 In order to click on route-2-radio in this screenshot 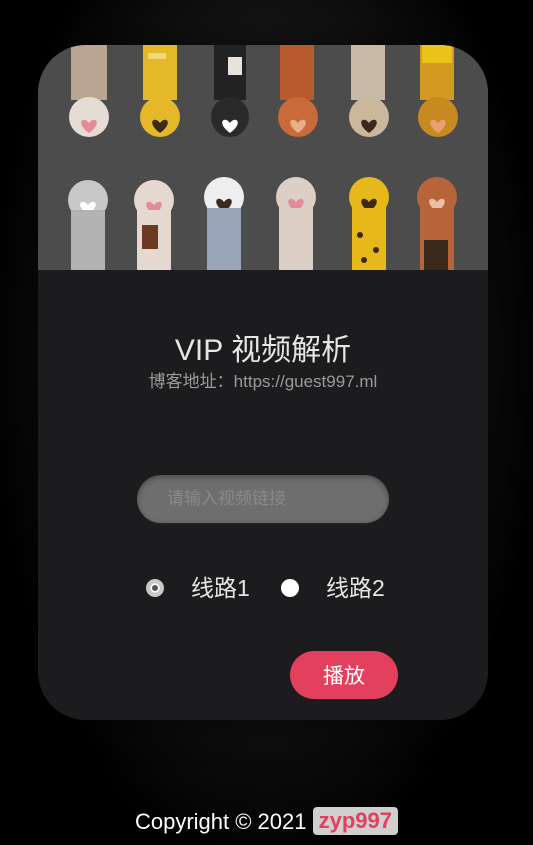, I will do `click(290, 588)`.